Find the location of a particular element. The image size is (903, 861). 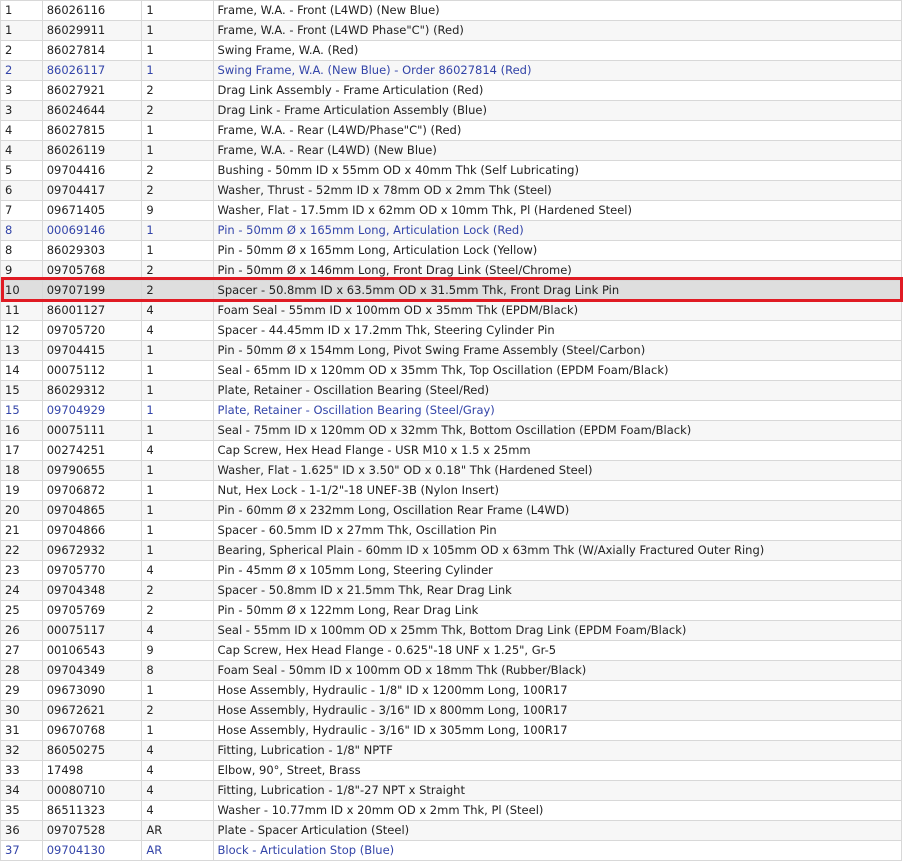

ref-number-cell: 23 is located at coordinates (21, 570).